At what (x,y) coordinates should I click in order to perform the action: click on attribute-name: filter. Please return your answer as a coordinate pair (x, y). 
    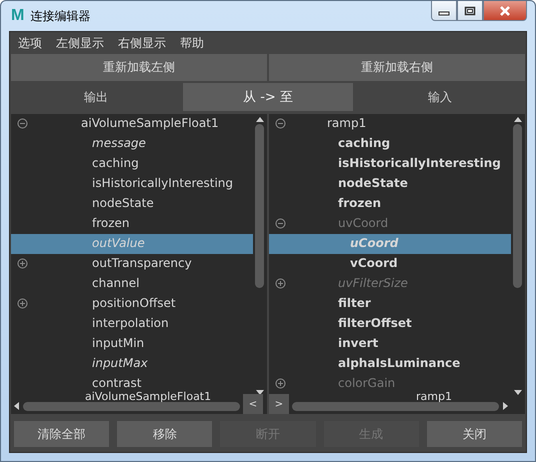
    Looking at the image, I should click on (354, 303).